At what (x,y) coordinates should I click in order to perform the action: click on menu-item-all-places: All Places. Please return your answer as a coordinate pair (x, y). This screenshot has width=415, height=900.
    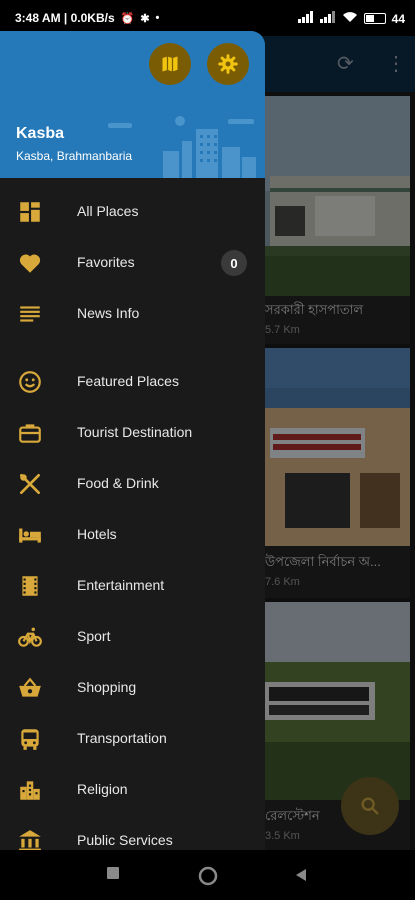
    Looking at the image, I should click on (132, 212).